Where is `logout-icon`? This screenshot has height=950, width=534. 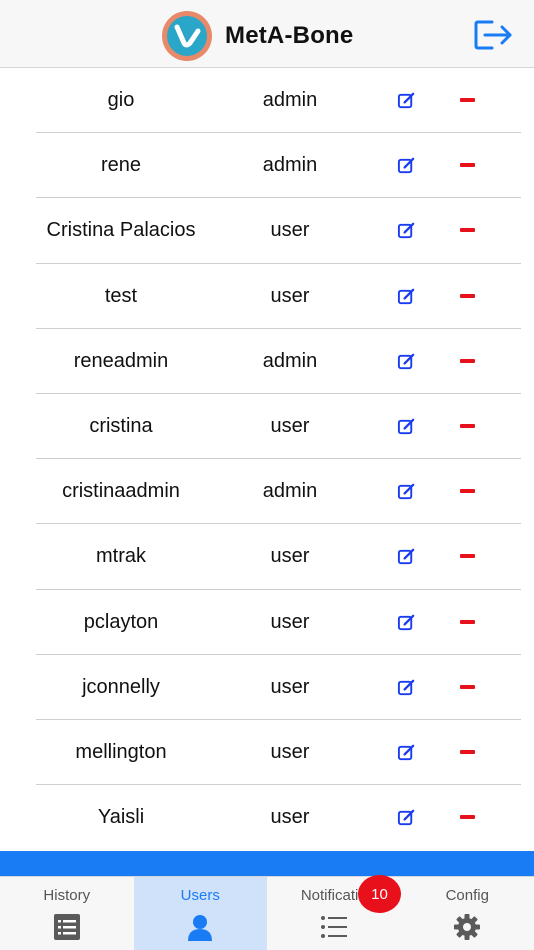 logout-icon is located at coordinates (493, 35).